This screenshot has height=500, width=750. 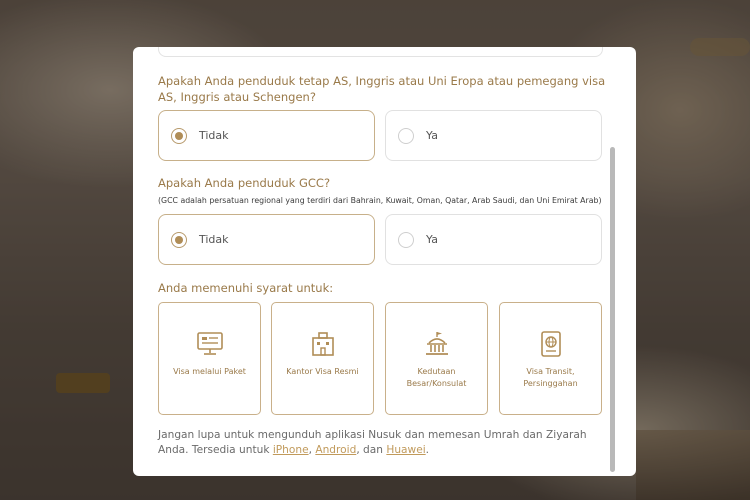 What do you see at coordinates (209, 343) in the screenshot?
I see `monitor-icon` at bounding box center [209, 343].